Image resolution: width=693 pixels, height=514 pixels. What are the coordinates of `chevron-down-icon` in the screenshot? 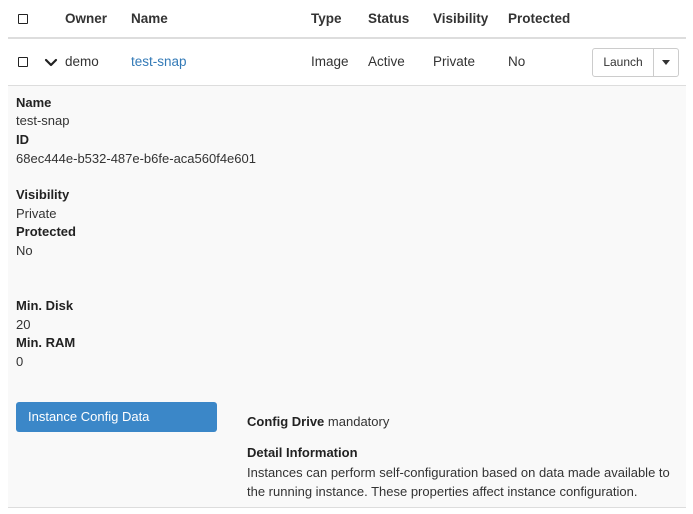 It's located at (51, 63).